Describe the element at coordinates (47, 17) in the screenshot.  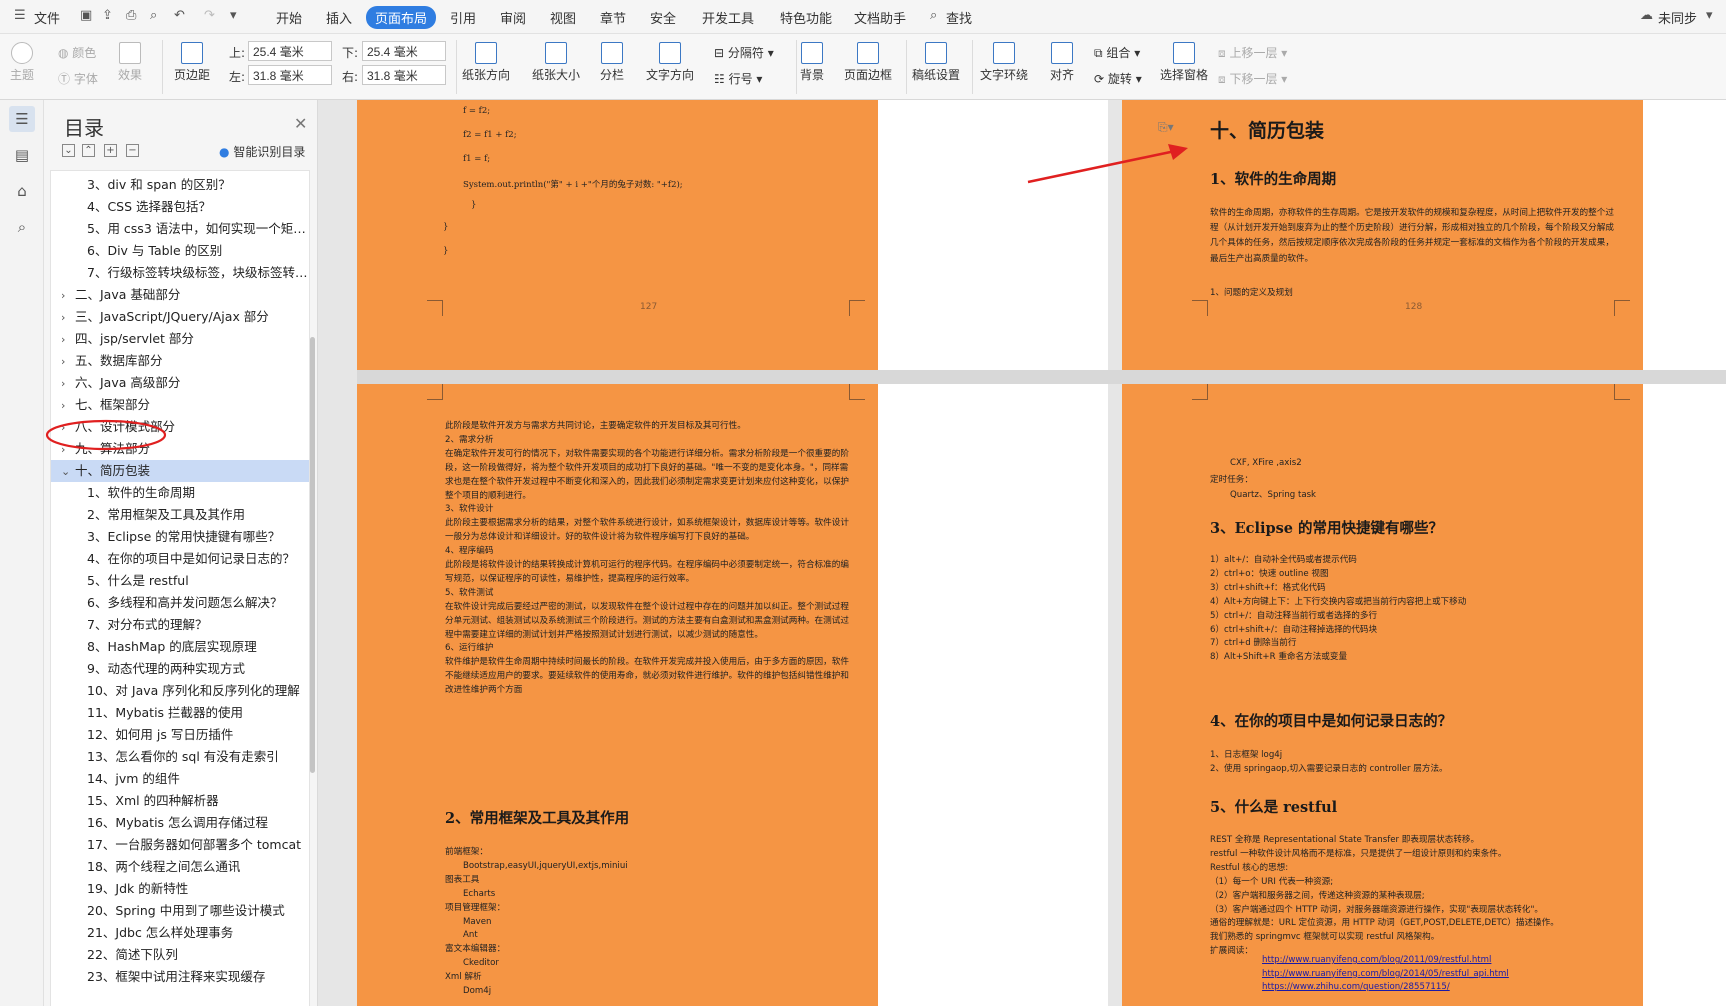
I see `menu-file: 文件` at that location.